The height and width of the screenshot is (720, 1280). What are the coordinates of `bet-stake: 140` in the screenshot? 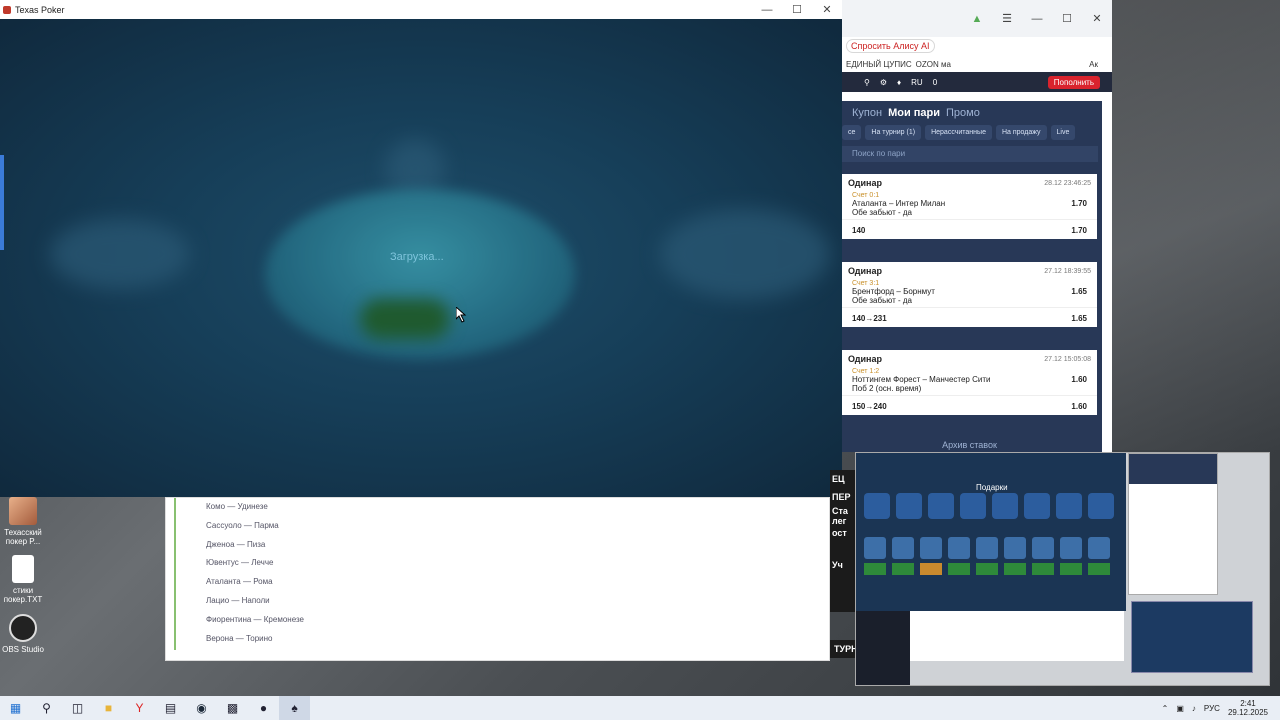 It's located at (859, 230).